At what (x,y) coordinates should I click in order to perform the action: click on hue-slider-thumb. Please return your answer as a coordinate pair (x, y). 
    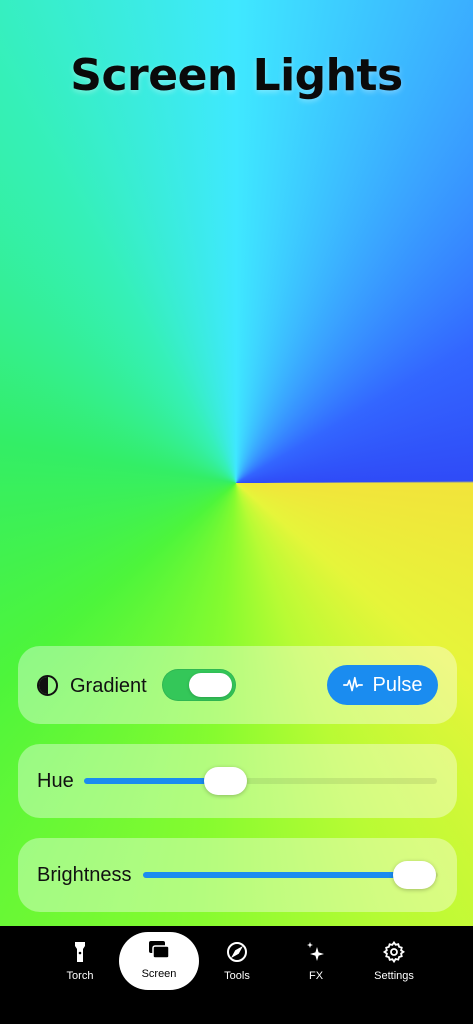
    Looking at the image, I should click on (225, 781).